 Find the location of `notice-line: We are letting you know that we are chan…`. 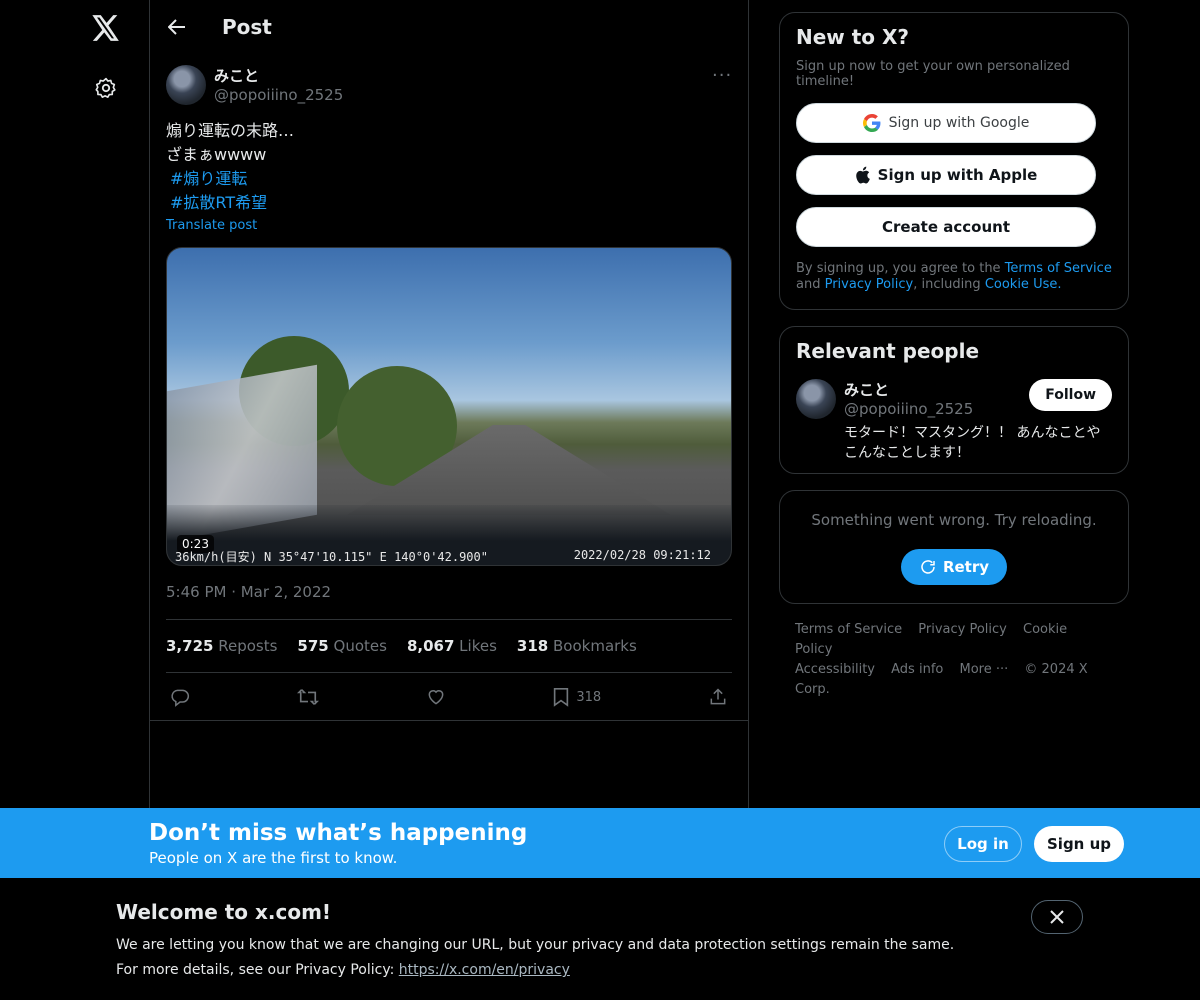

notice-line: We are letting you know that we are chan… is located at coordinates (535, 945).